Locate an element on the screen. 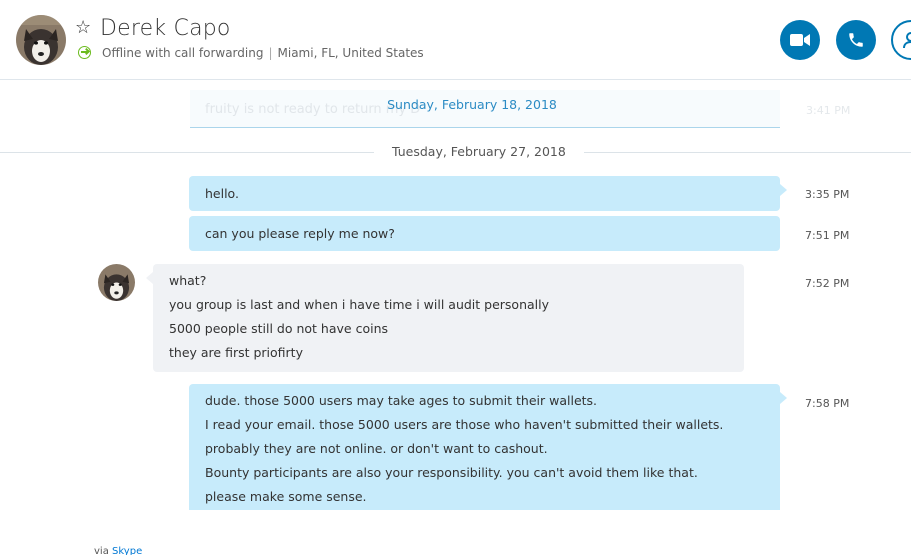  contact-avatar is located at coordinates (41, 40).